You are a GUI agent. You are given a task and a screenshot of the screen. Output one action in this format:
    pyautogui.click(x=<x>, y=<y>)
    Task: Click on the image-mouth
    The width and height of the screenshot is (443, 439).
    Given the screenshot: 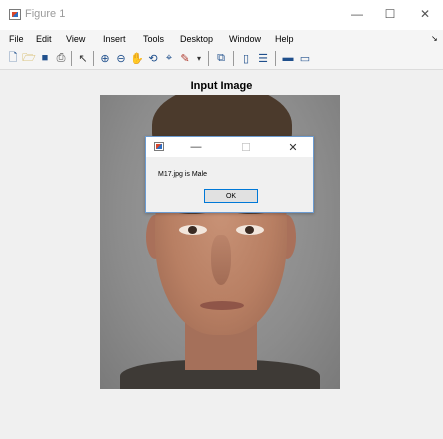 What is the action you would take?
    pyautogui.click(x=222, y=305)
    